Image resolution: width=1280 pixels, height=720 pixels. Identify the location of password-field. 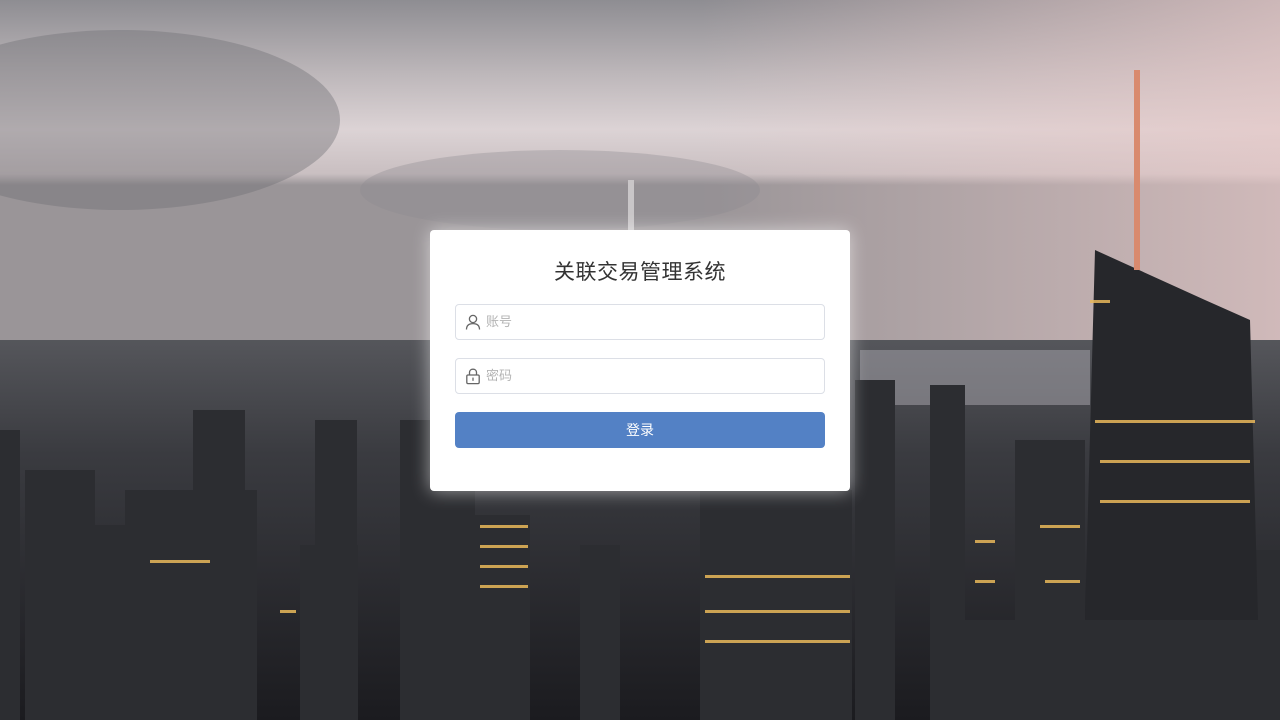
(640, 376).